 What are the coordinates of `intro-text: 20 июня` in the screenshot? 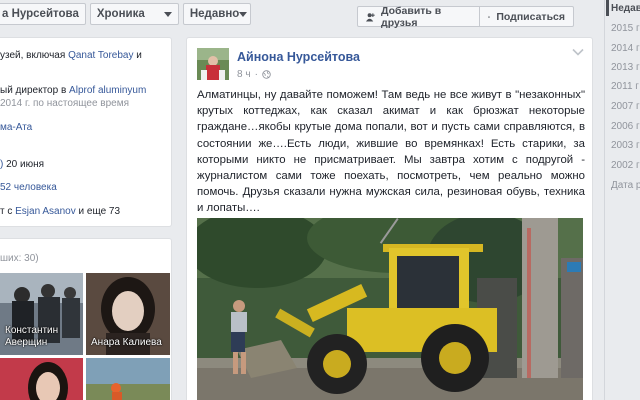 It's located at (24, 164).